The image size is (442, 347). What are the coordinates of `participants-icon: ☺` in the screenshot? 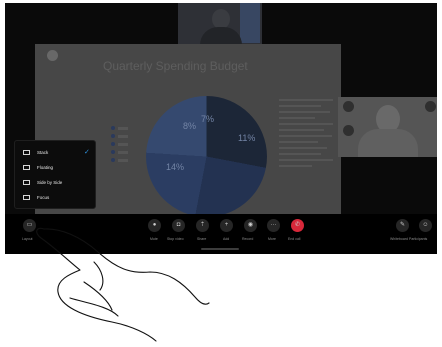 It's located at (425, 225).